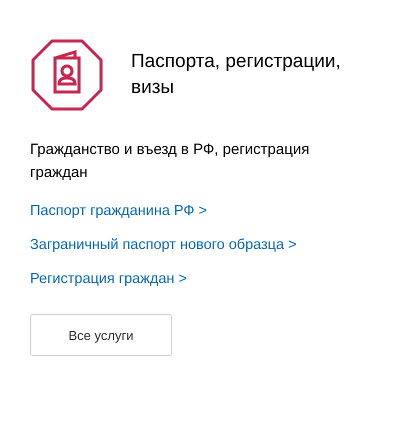  I want to click on service-link: Регистрация граждан >, so click(108, 279).